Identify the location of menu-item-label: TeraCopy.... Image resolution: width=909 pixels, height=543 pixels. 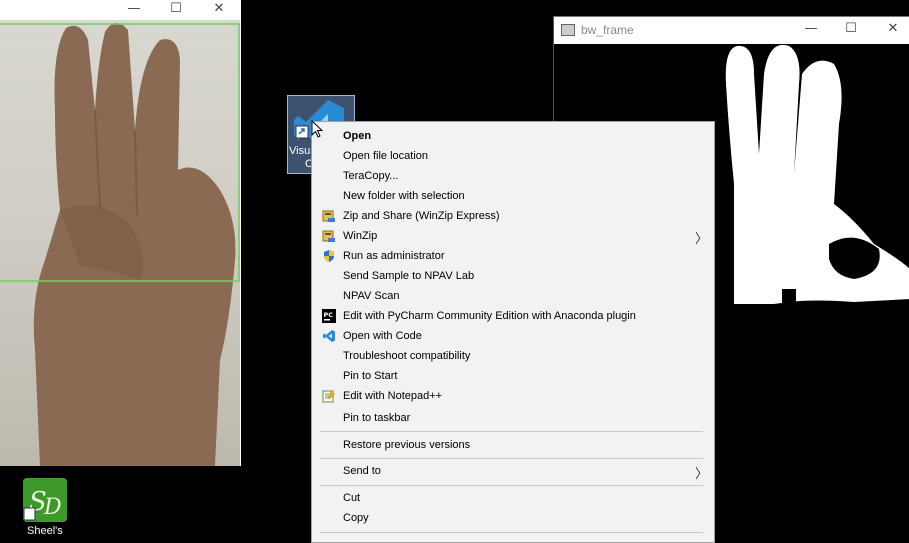
(371, 176).